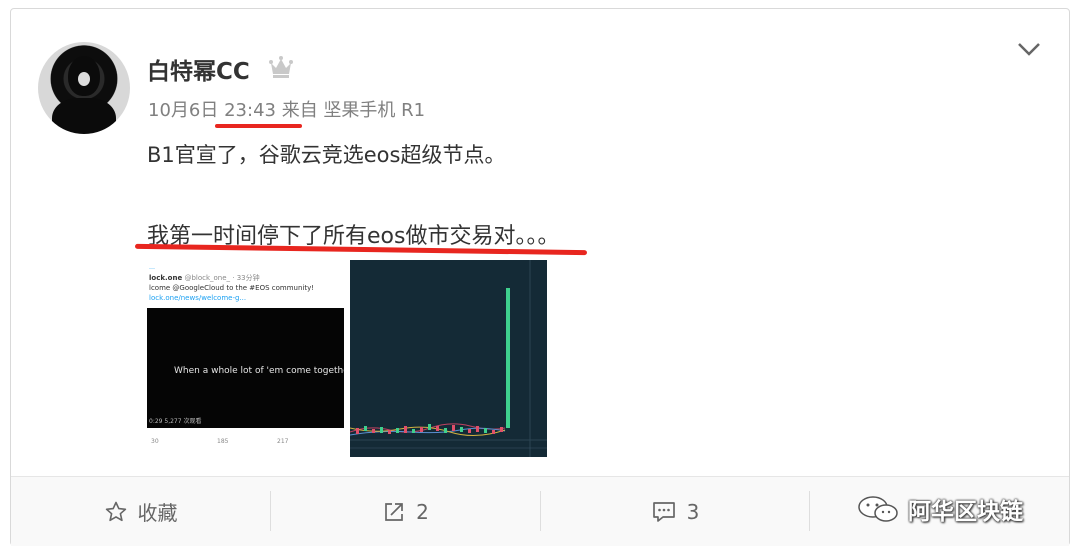  Describe the element at coordinates (878, 509) in the screenshot. I see `wechat-icon` at that location.